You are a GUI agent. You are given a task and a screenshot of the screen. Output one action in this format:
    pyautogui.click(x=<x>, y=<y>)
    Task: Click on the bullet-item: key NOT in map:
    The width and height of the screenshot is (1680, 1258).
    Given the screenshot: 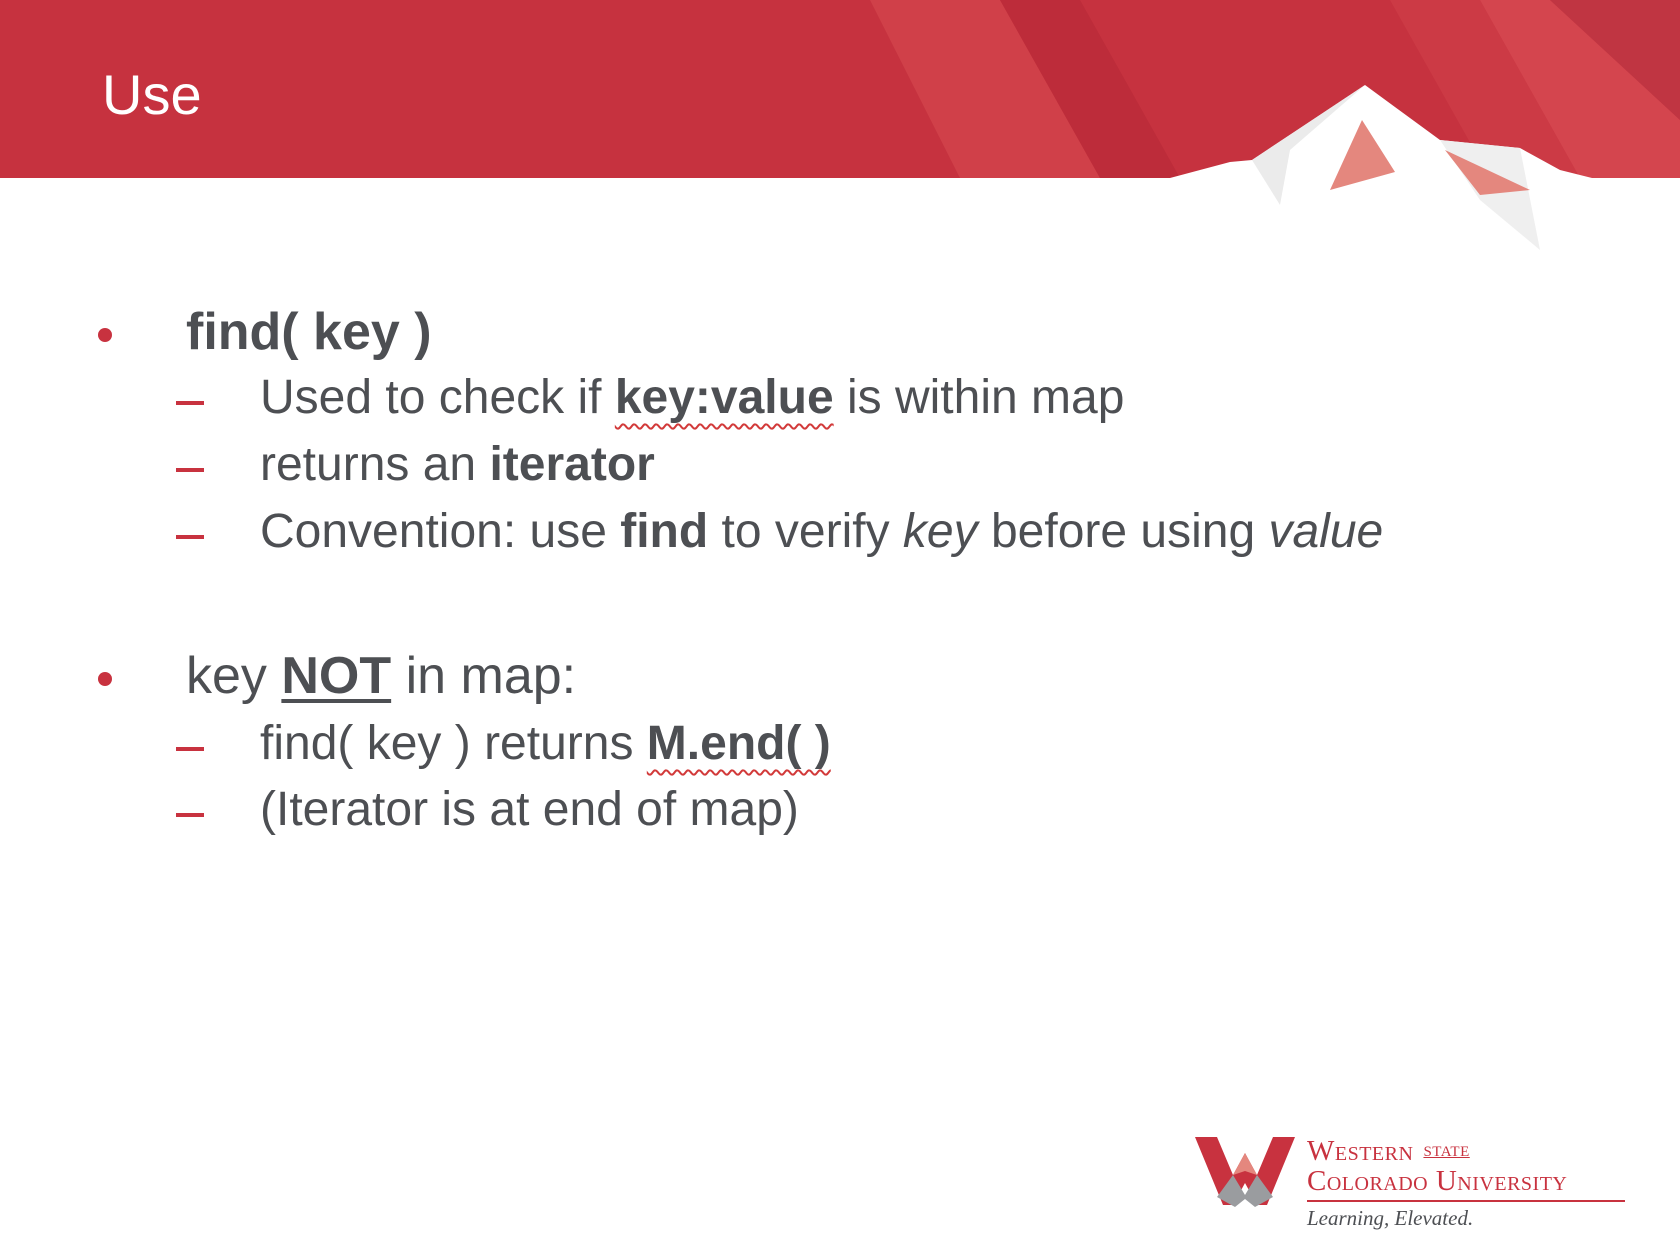 What is the action you would take?
    pyautogui.click(x=381, y=676)
    